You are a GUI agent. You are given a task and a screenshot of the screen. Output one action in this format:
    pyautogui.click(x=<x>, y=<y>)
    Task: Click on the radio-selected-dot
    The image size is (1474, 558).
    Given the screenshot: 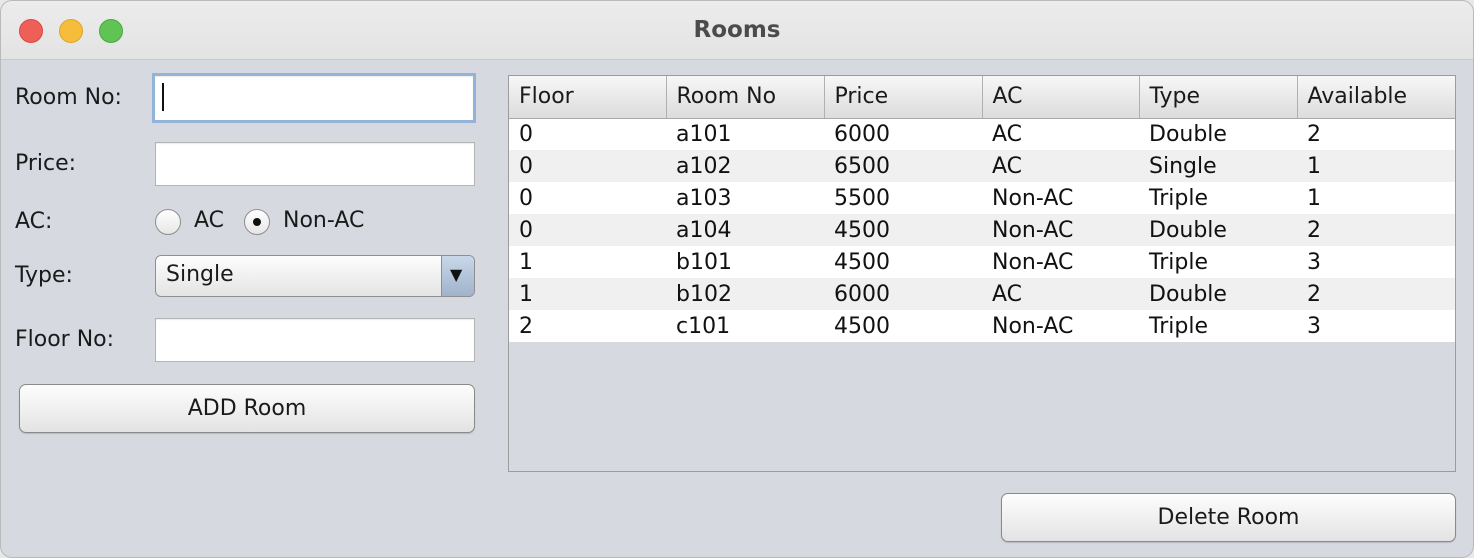 What is the action you would take?
    pyautogui.click(x=257, y=222)
    